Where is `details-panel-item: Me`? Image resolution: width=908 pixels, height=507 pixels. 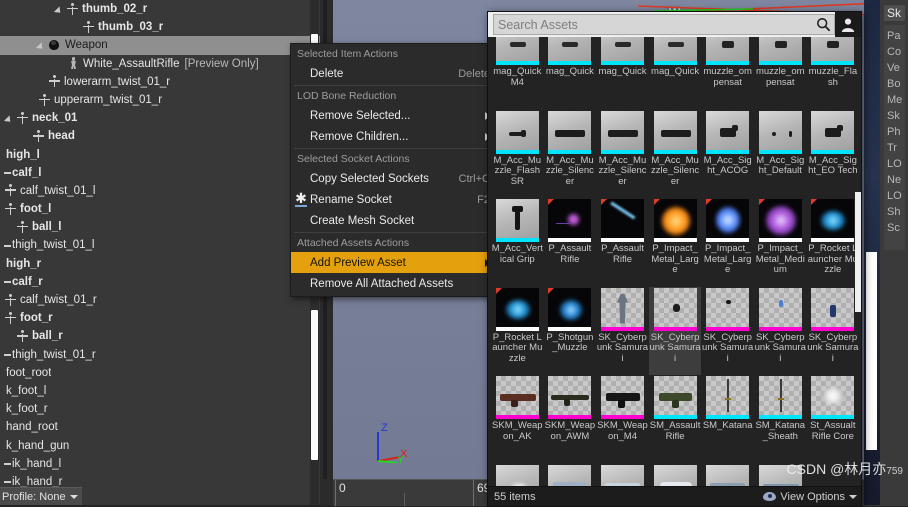
details-panel-item: Me is located at coordinates (894, 100).